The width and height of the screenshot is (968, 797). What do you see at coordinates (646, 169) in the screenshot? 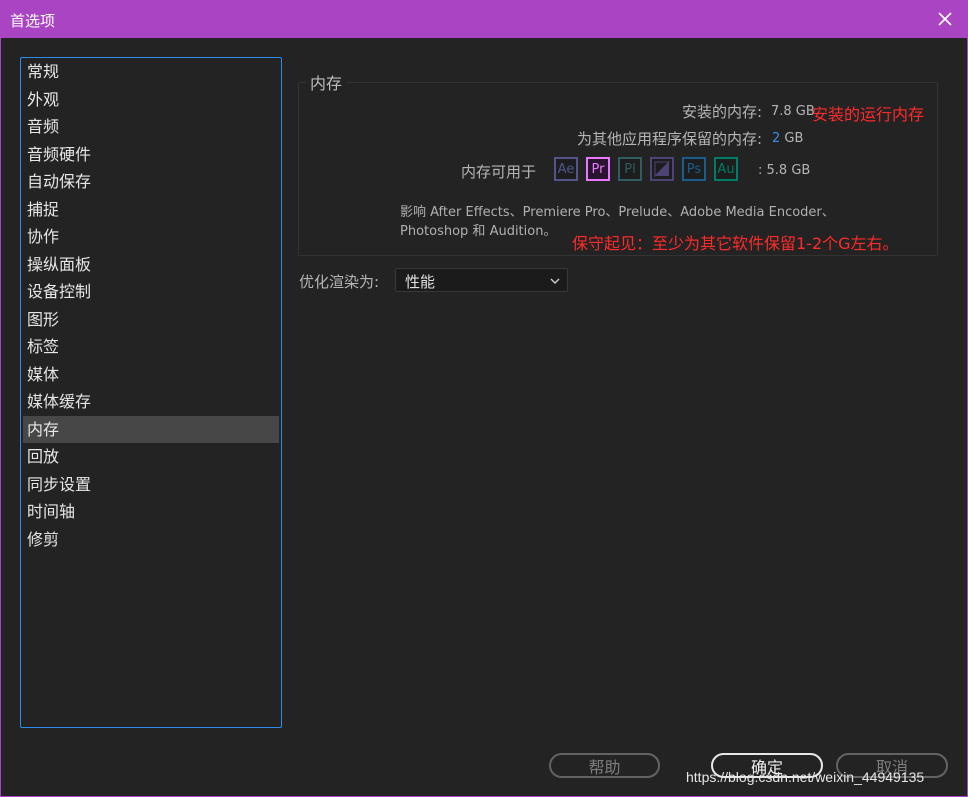
I see `app-icon-row: Ae Pr Pl Ps Au` at bounding box center [646, 169].